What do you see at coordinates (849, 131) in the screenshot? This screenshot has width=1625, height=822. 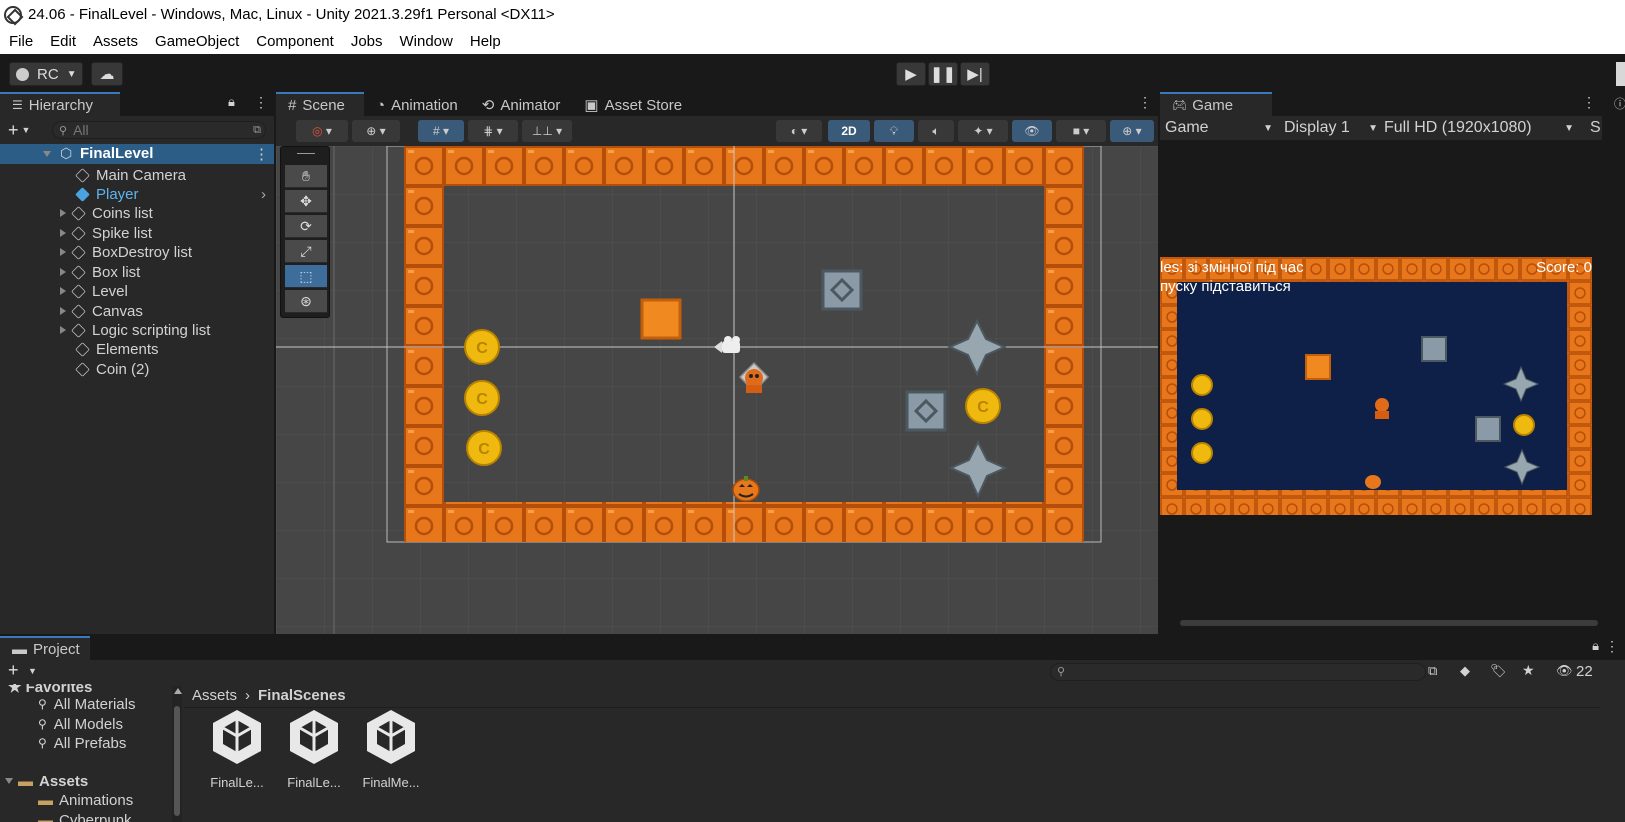 I see `mode-2d-toggle: 2D` at bounding box center [849, 131].